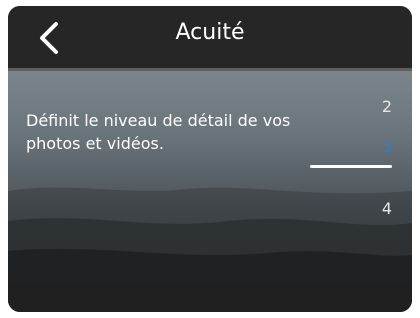  What do you see at coordinates (387, 146) in the screenshot?
I see `level-option-3-selected: 3` at bounding box center [387, 146].